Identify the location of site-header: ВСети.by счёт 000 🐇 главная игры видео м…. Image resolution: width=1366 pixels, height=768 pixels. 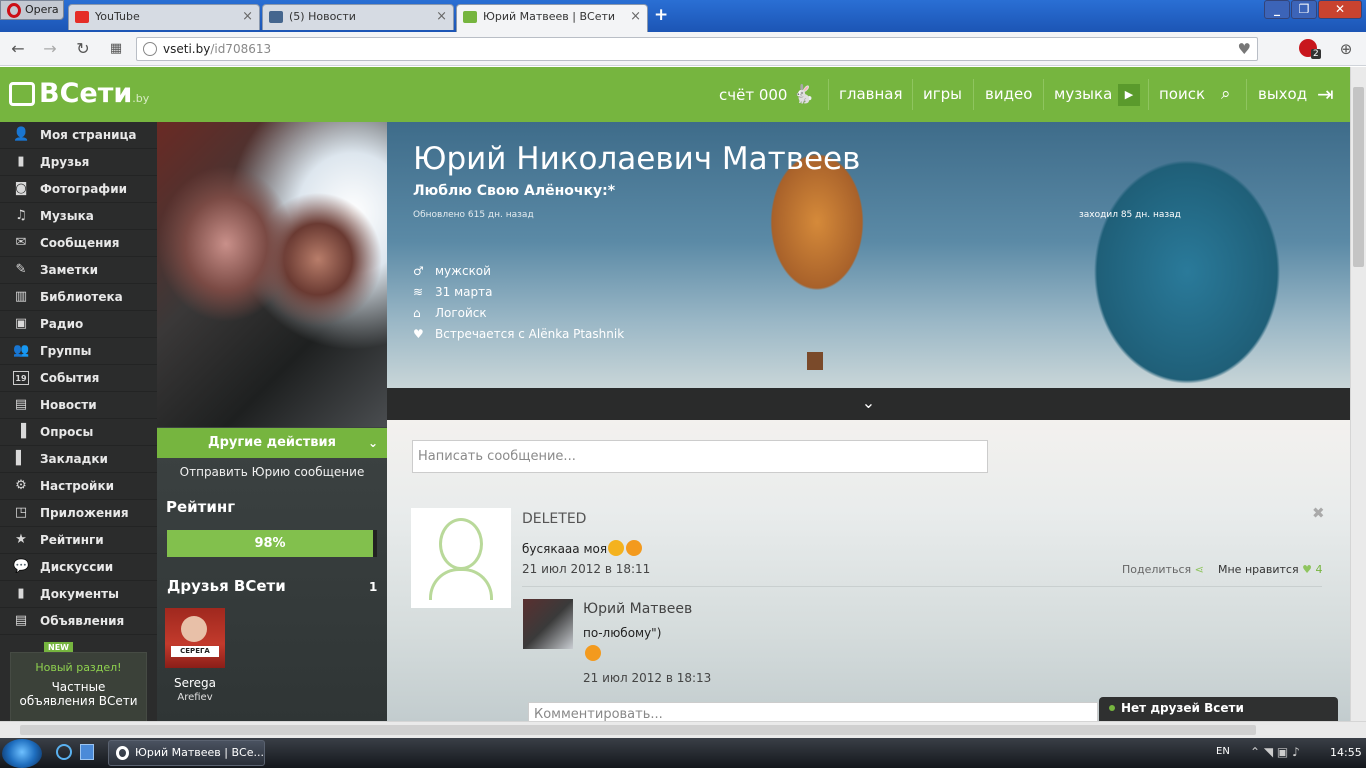
(675, 94).